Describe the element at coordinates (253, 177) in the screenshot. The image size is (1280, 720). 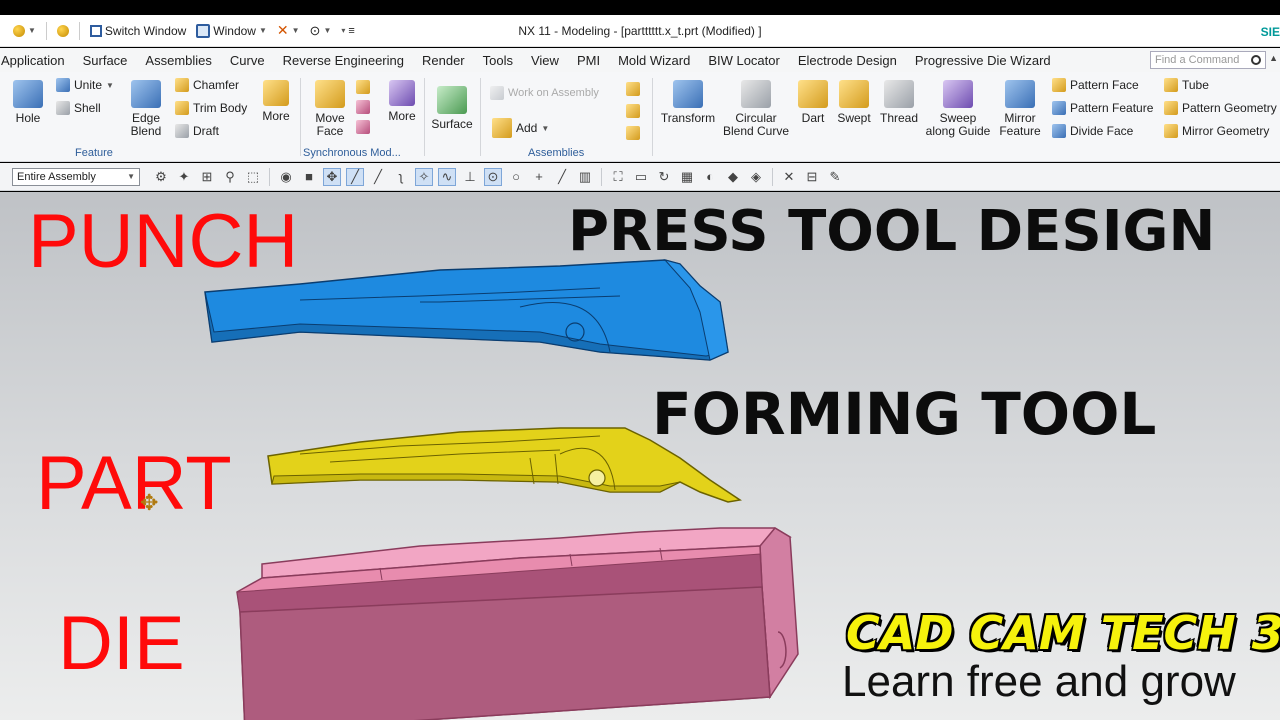
I see `box-select-icon: ⬚` at that location.